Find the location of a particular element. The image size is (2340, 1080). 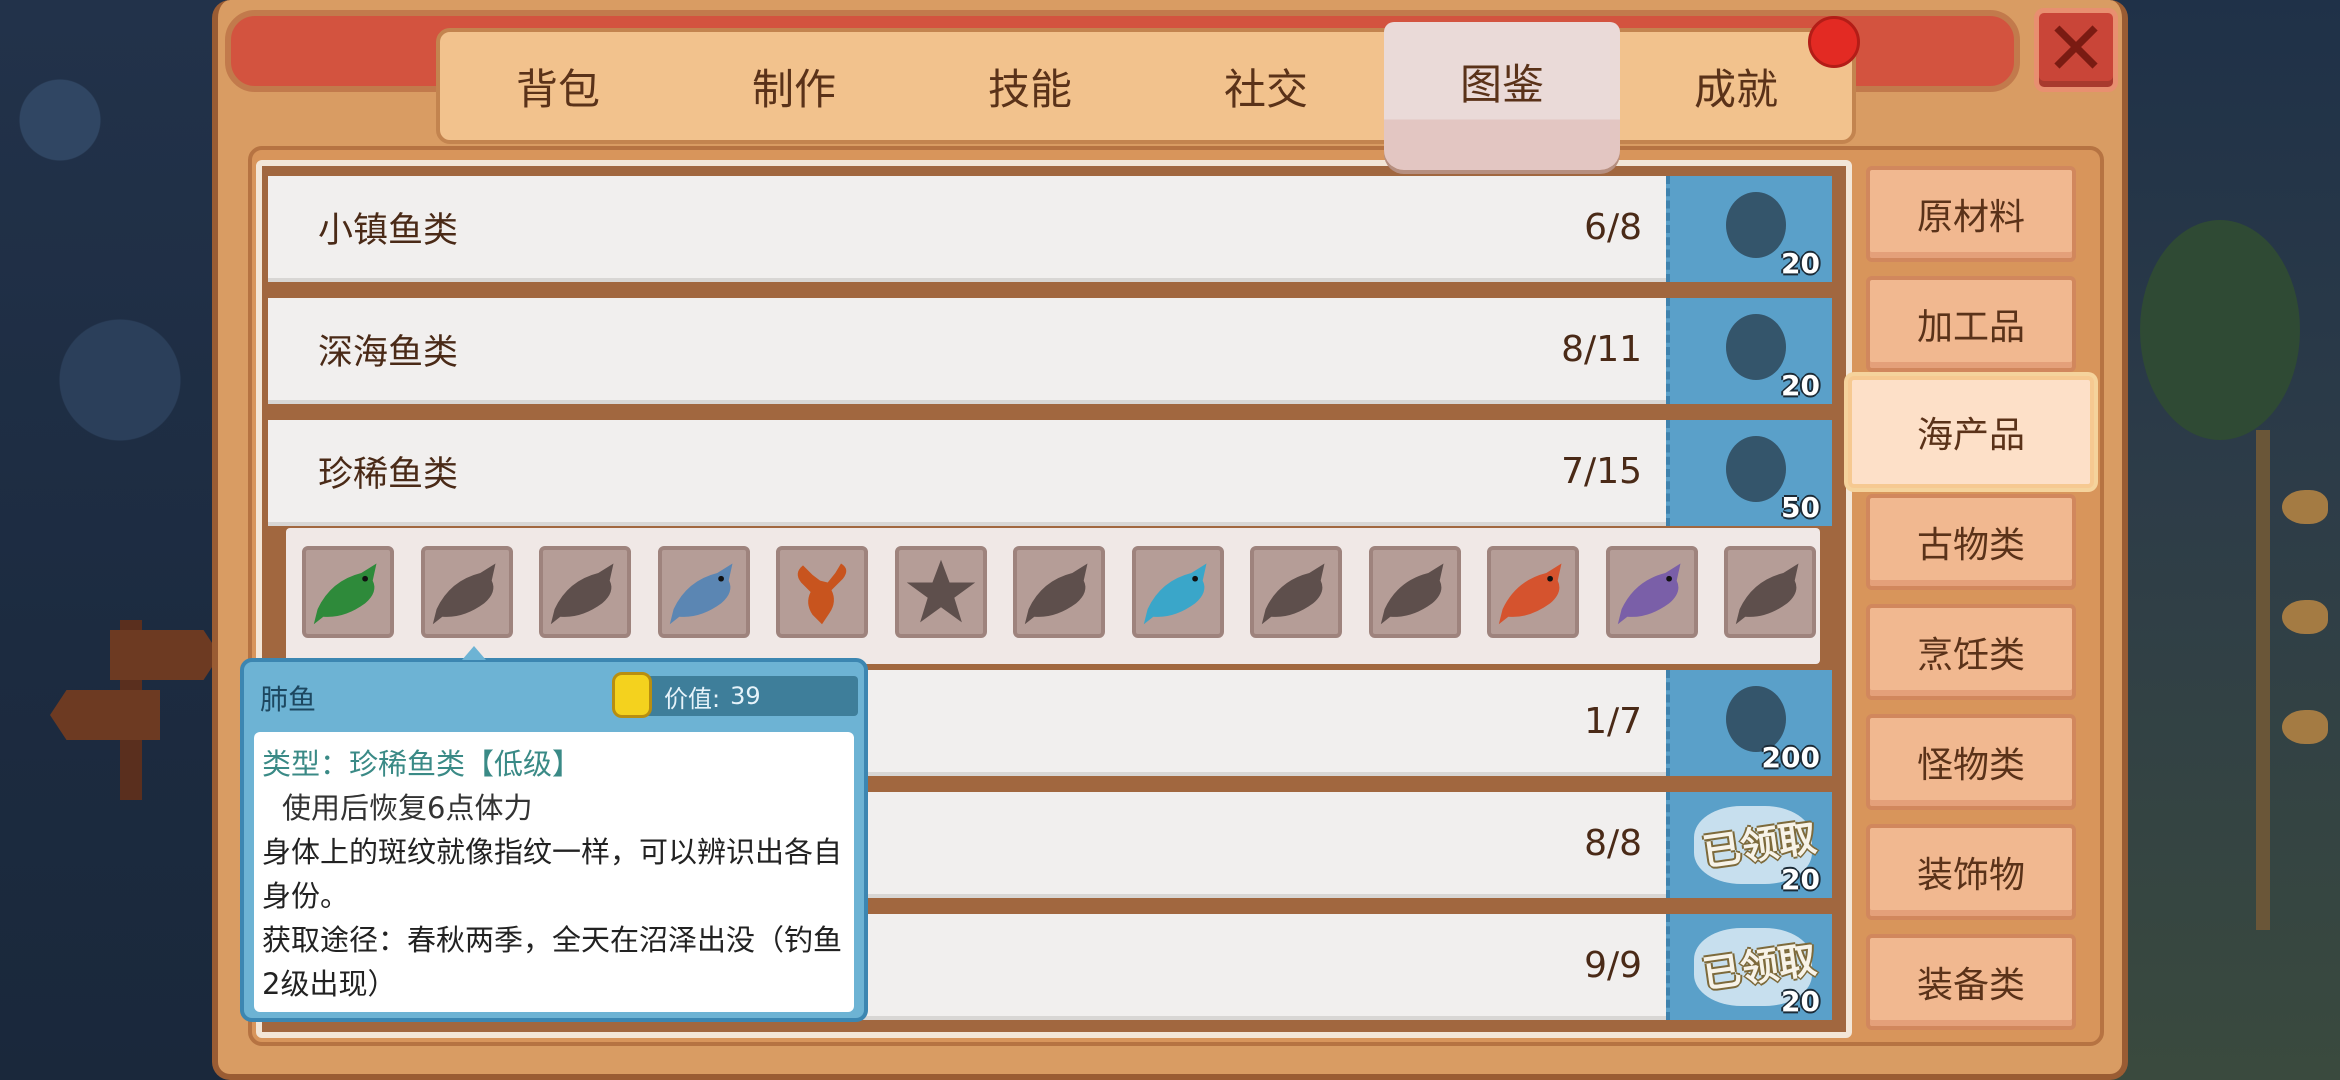

purple-fish-icon is located at coordinates (1651, 592).